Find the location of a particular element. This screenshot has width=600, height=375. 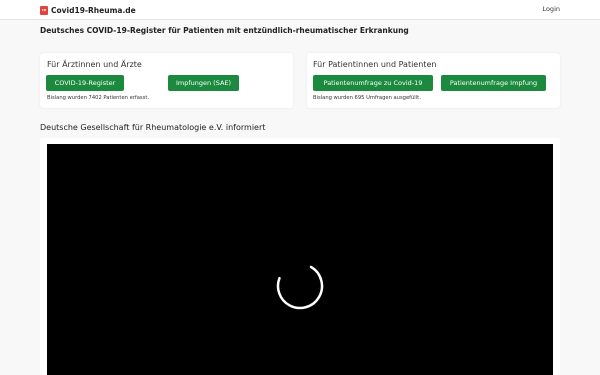

covid19-register-button: COVID-19-Register is located at coordinates (85, 83).